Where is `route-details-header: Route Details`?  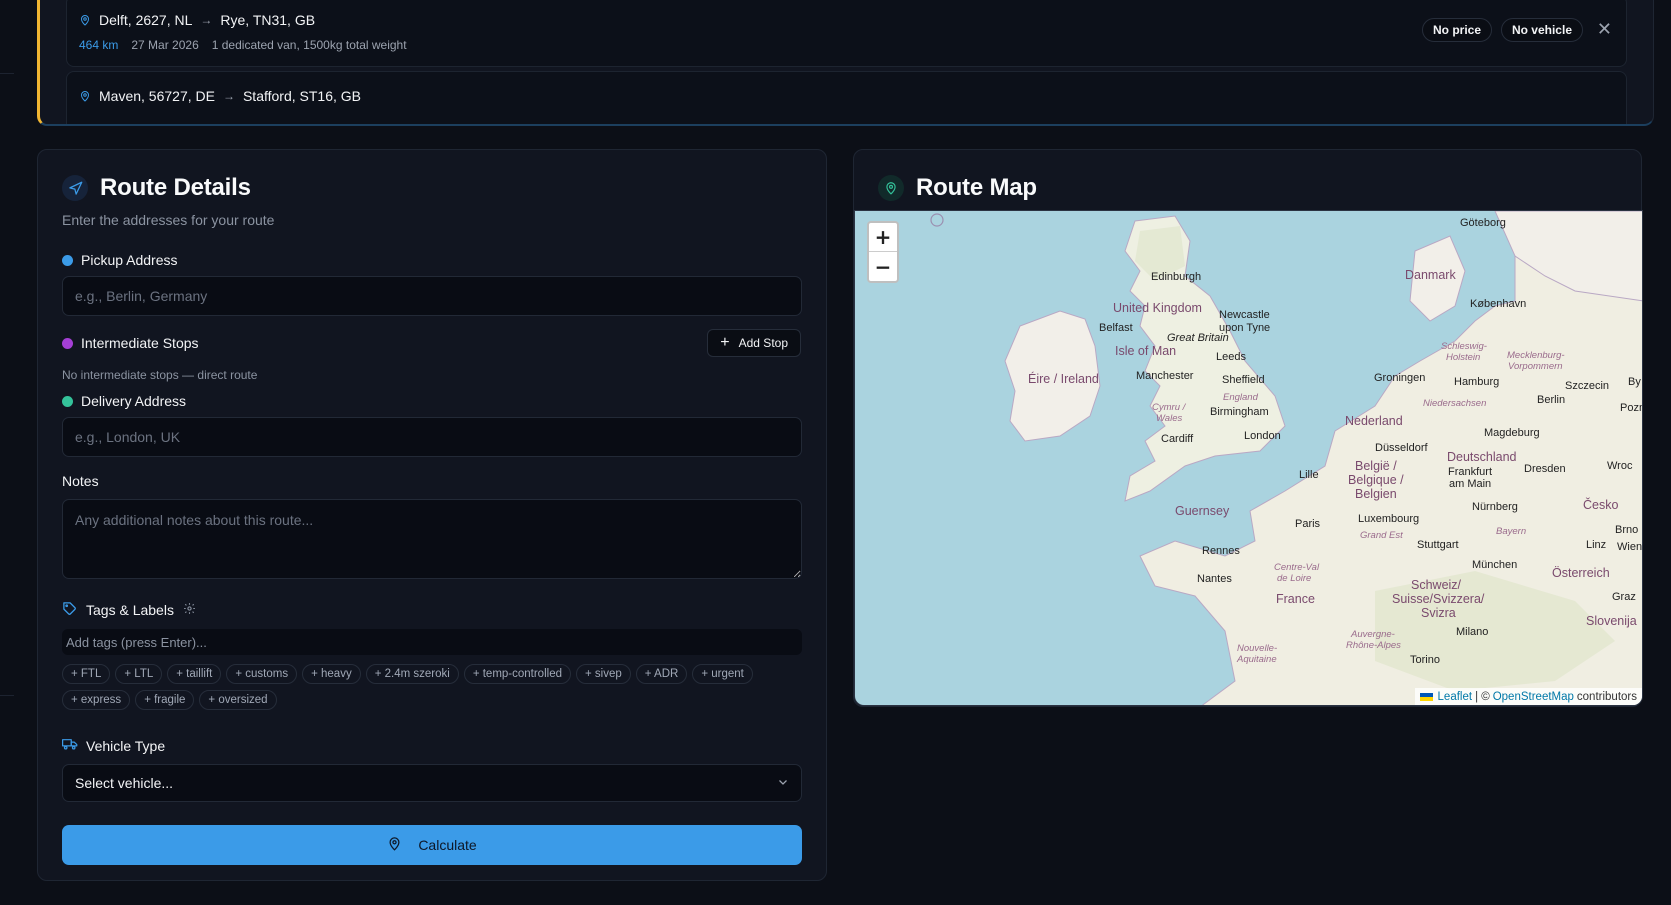
route-details-header: Route Details is located at coordinates (156, 188).